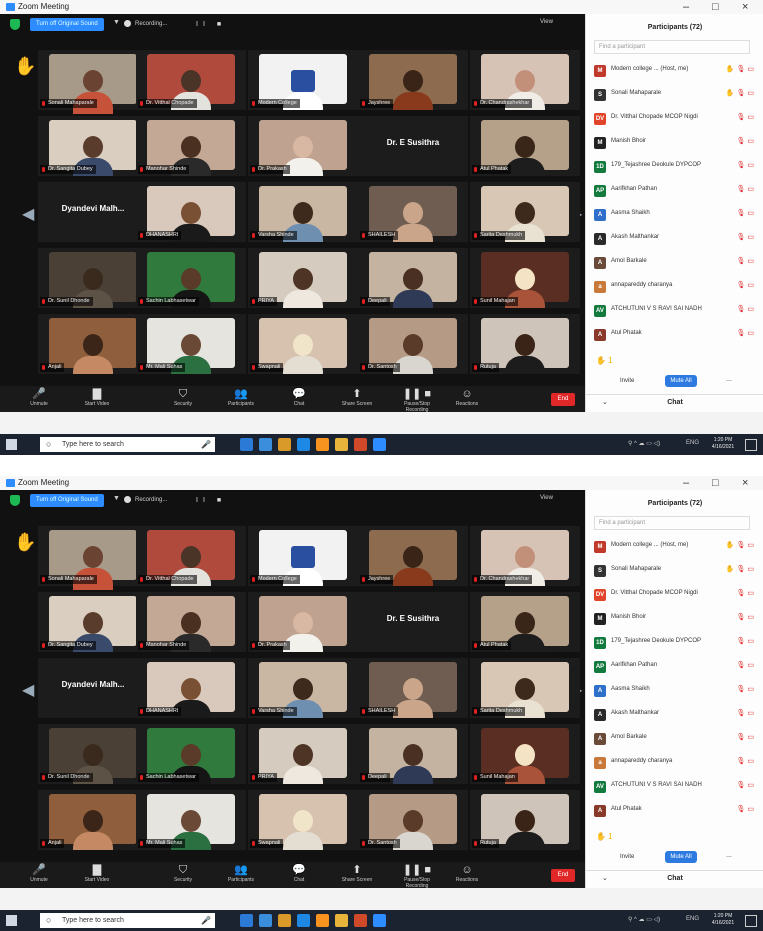 The width and height of the screenshot is (763, 931). What do you see at coordinates (303, 622) in the screenshot?
I see `participant-video-tile: Dr. Prakash` at bounding box center [303, 622].